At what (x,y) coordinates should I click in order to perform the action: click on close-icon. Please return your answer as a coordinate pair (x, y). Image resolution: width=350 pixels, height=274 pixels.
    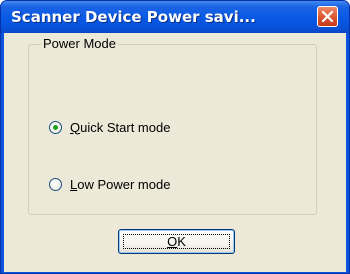
    Looking at the image, I should click on (327, 16).